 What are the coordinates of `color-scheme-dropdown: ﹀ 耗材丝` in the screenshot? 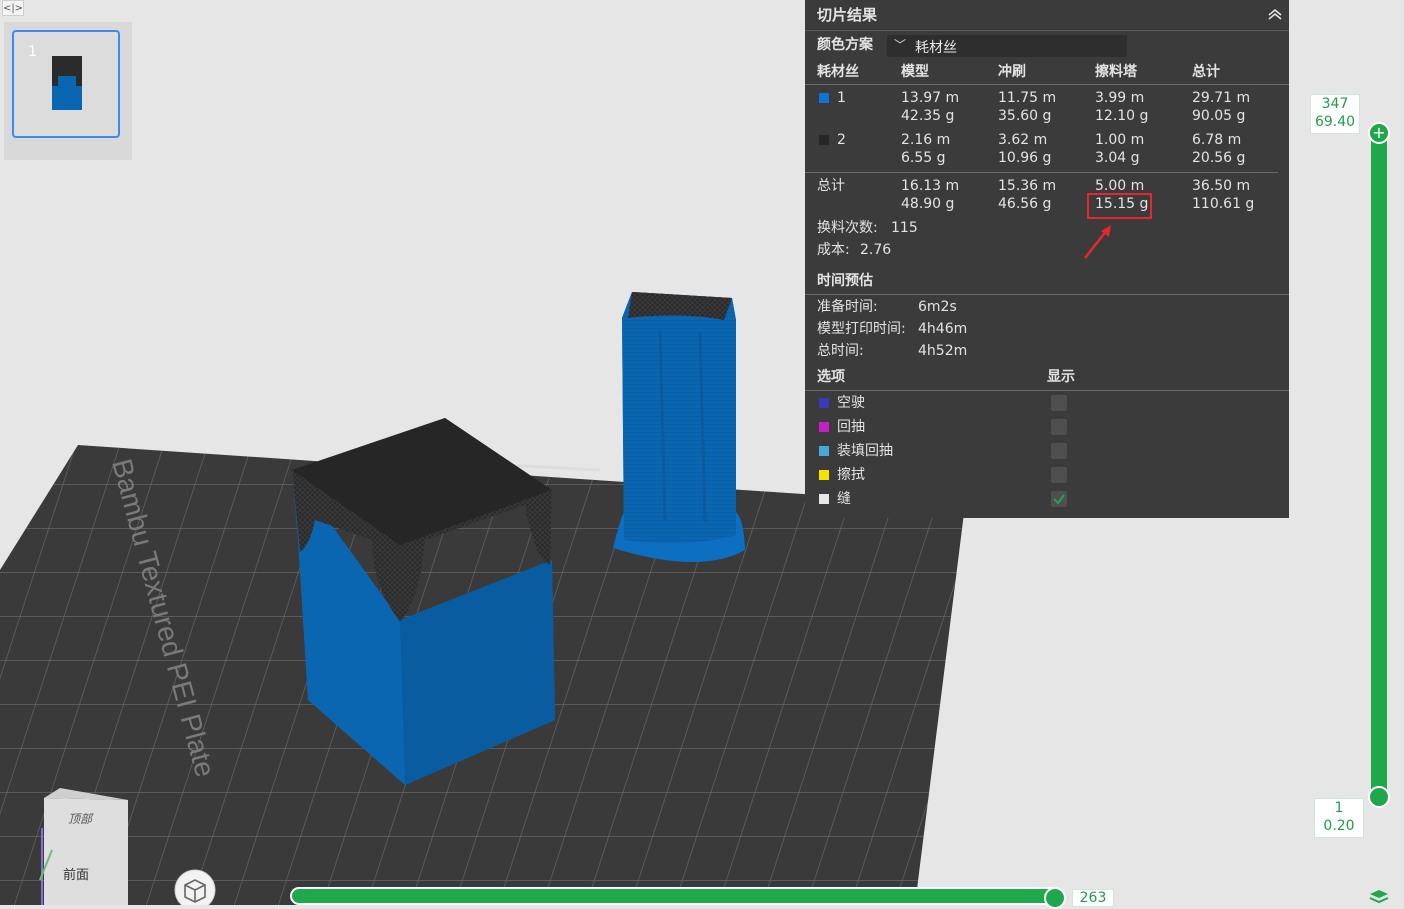 It's located at (1007, 46).